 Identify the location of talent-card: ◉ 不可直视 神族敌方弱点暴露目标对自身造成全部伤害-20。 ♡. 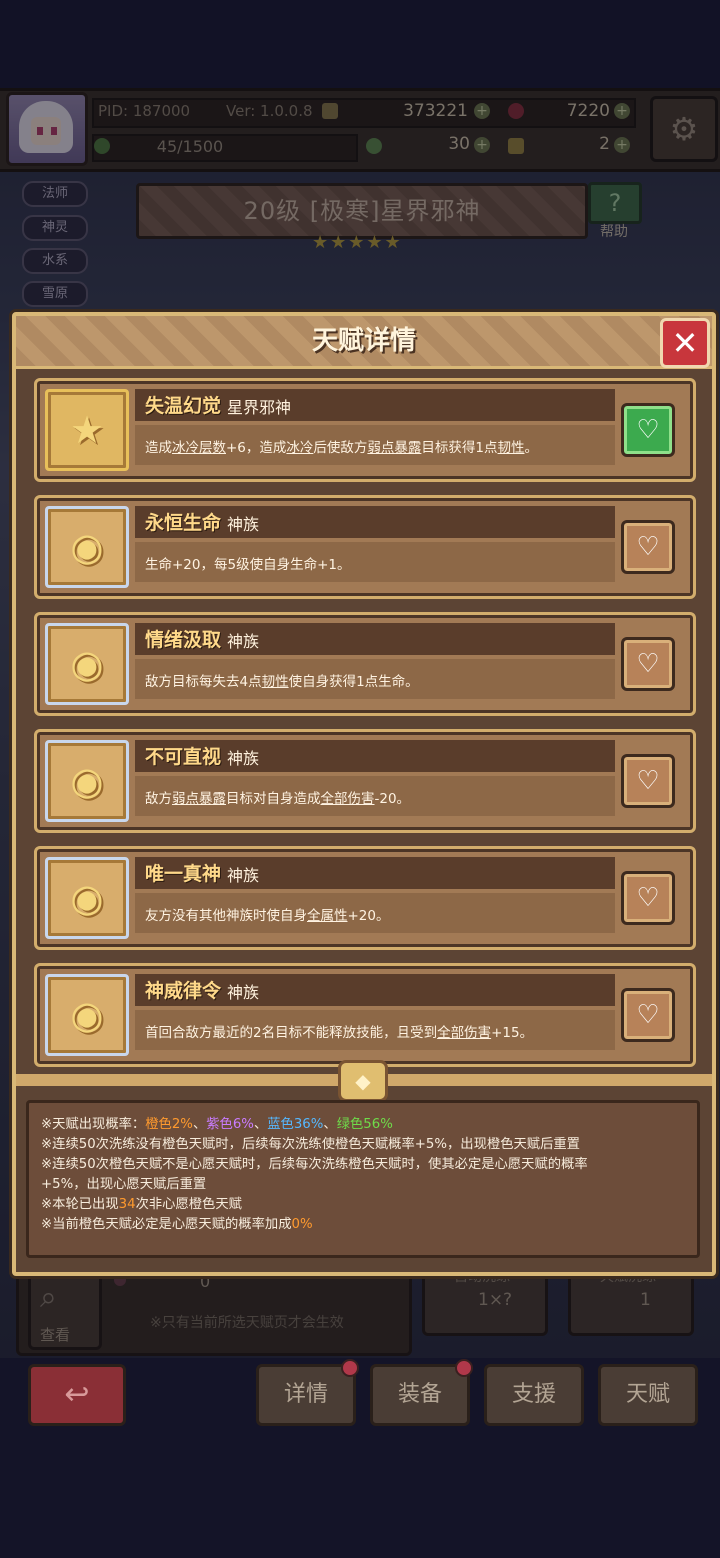
(365, 781).